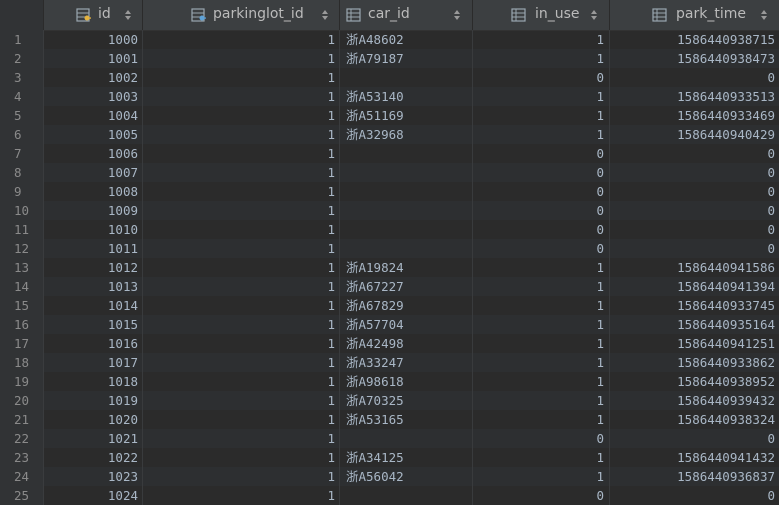 This screenshot has height=505, width=779. I want to click on table-row: 23 1022 1 浙A34125 1 1586440941432, so click(389, 457).